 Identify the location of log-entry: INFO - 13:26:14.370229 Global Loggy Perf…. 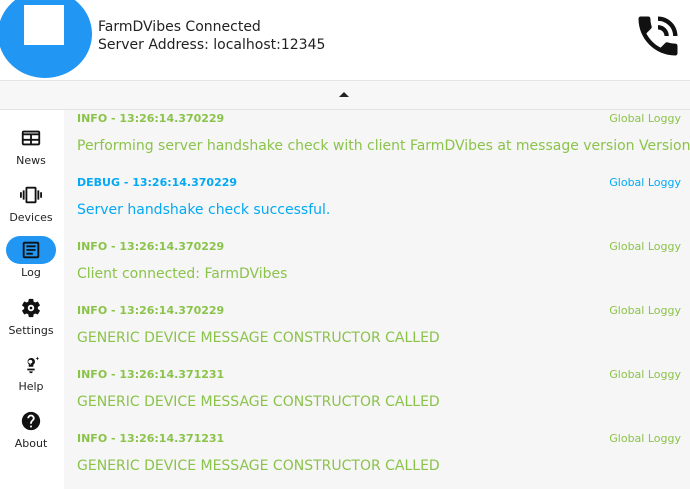
(377, 144).